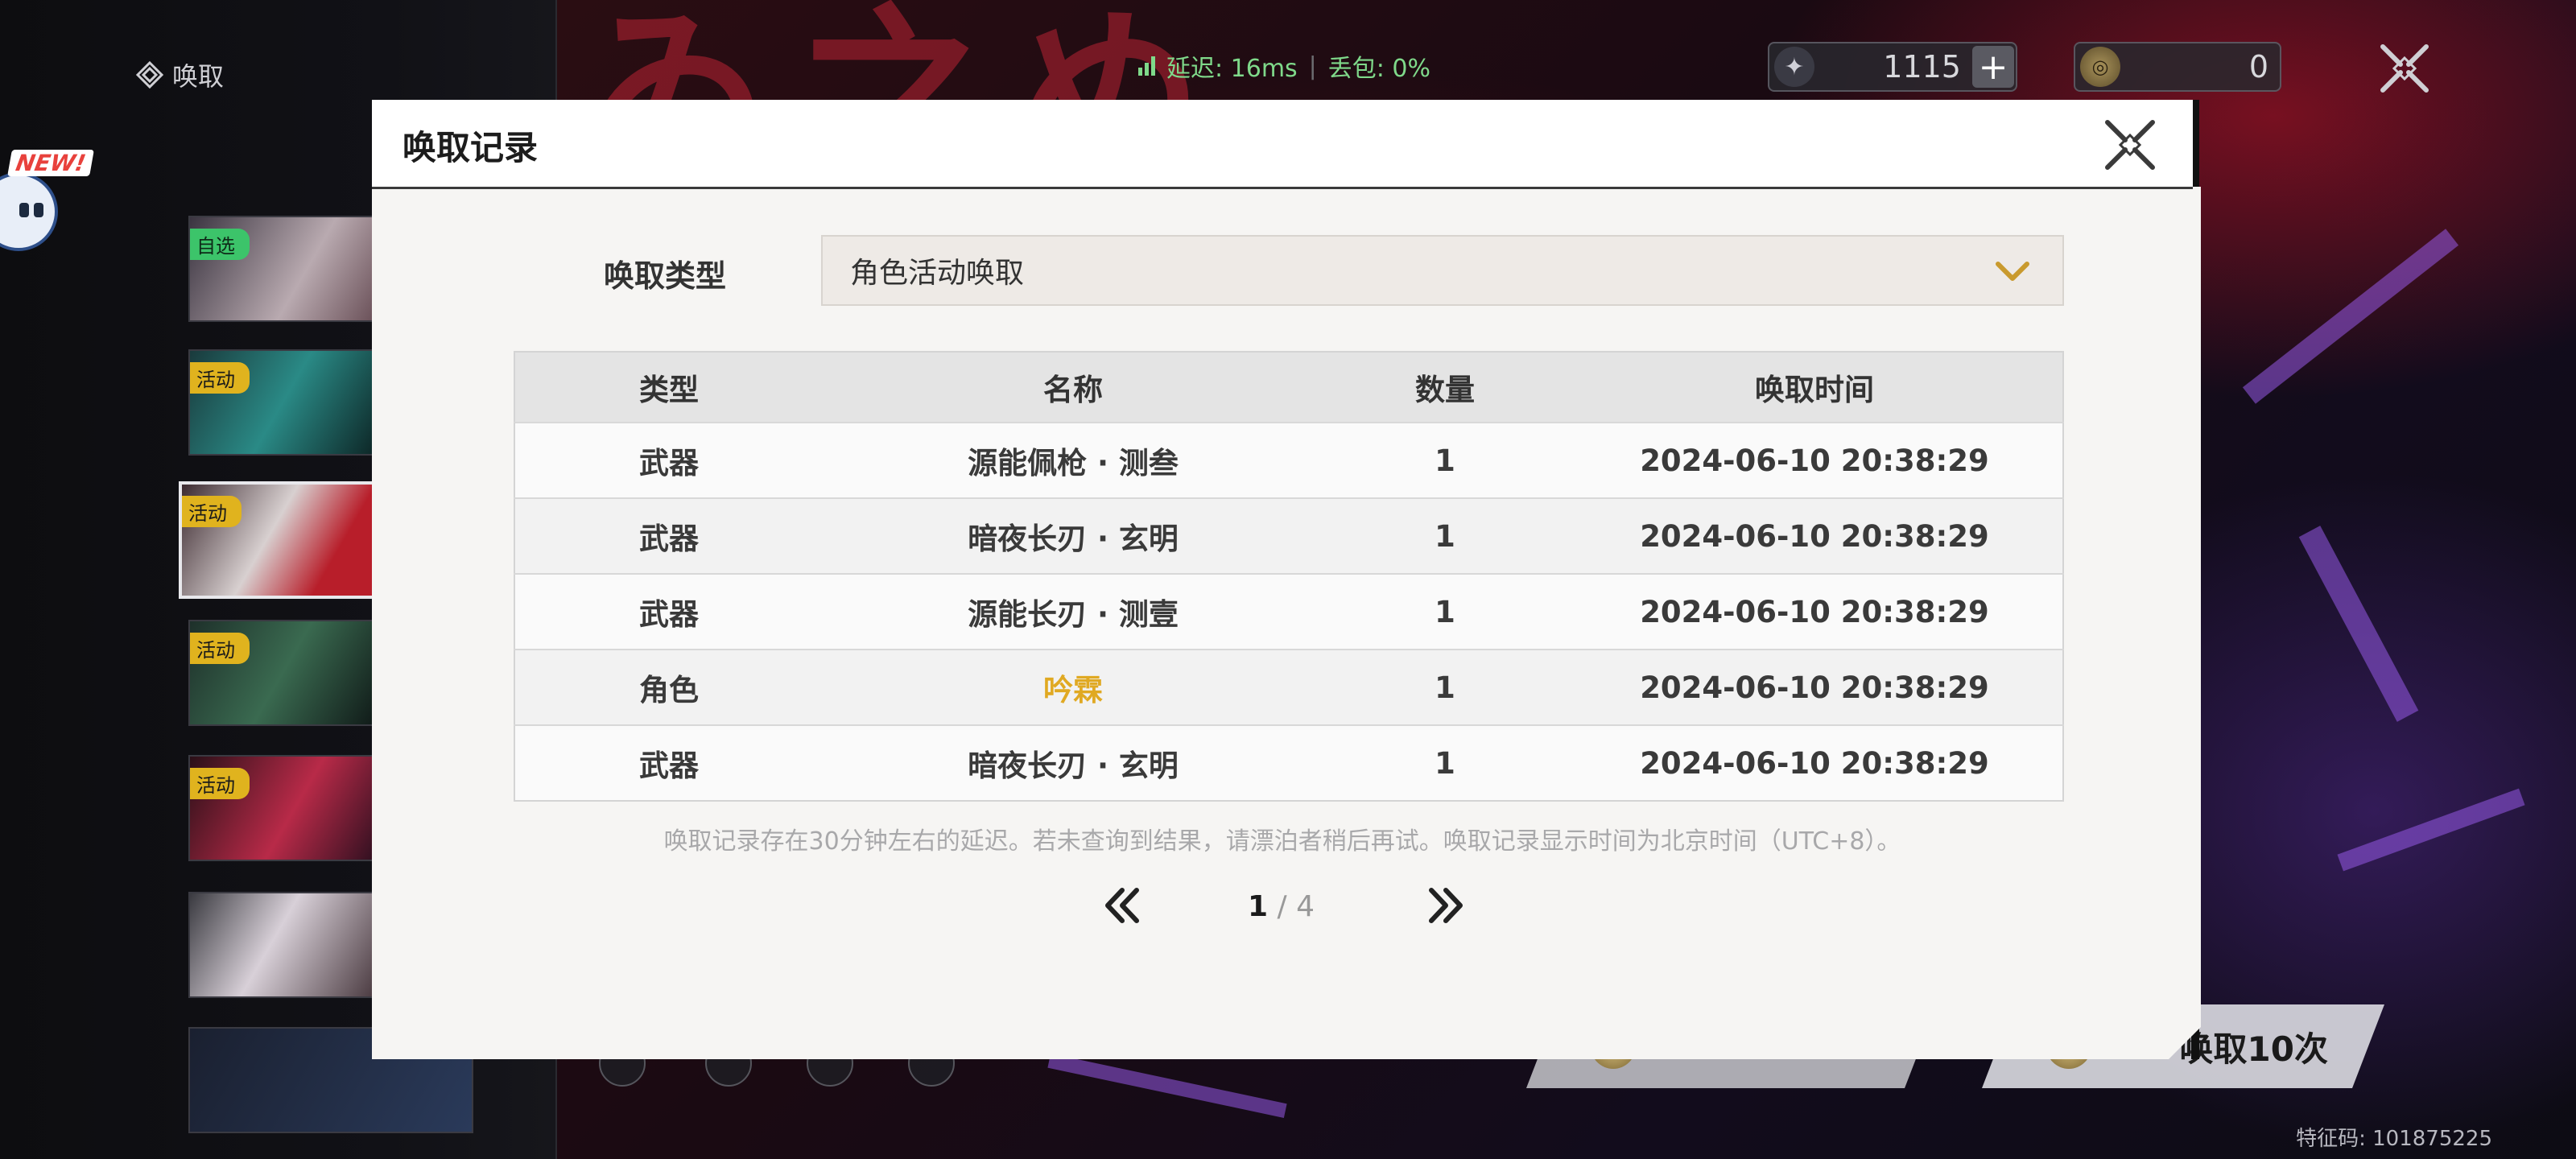 The height and width of the screenshot is (1159, 2576). I want to click on column-header-time: 唤取时间, so click(1814, 390).